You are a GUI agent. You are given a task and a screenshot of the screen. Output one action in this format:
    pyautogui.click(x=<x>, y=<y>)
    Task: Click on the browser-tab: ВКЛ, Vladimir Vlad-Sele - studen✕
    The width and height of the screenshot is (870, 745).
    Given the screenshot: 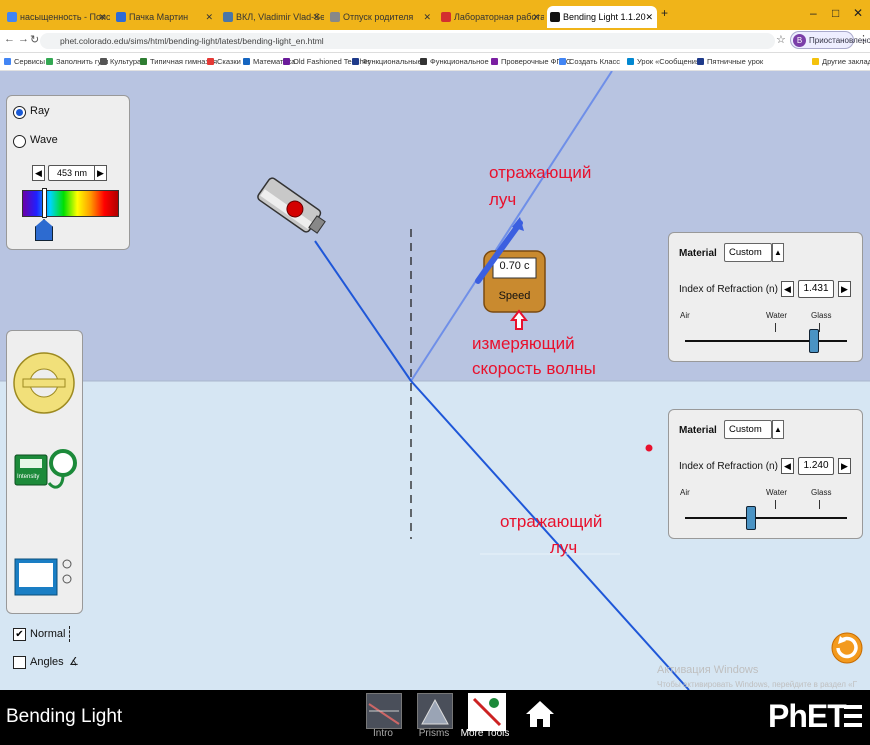 What is the action you would take?
    pyautogui.click(x=272, y=17)
    